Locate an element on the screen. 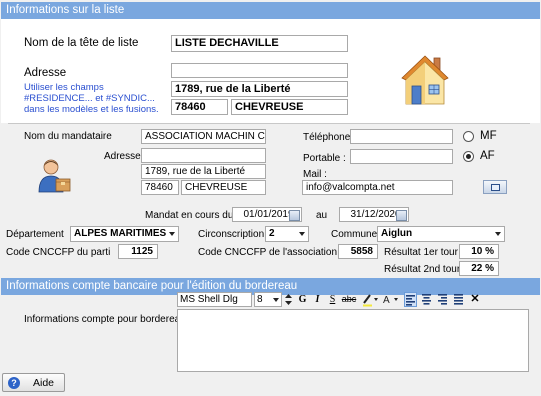  align-center-button is located at coordinates (426, 299).